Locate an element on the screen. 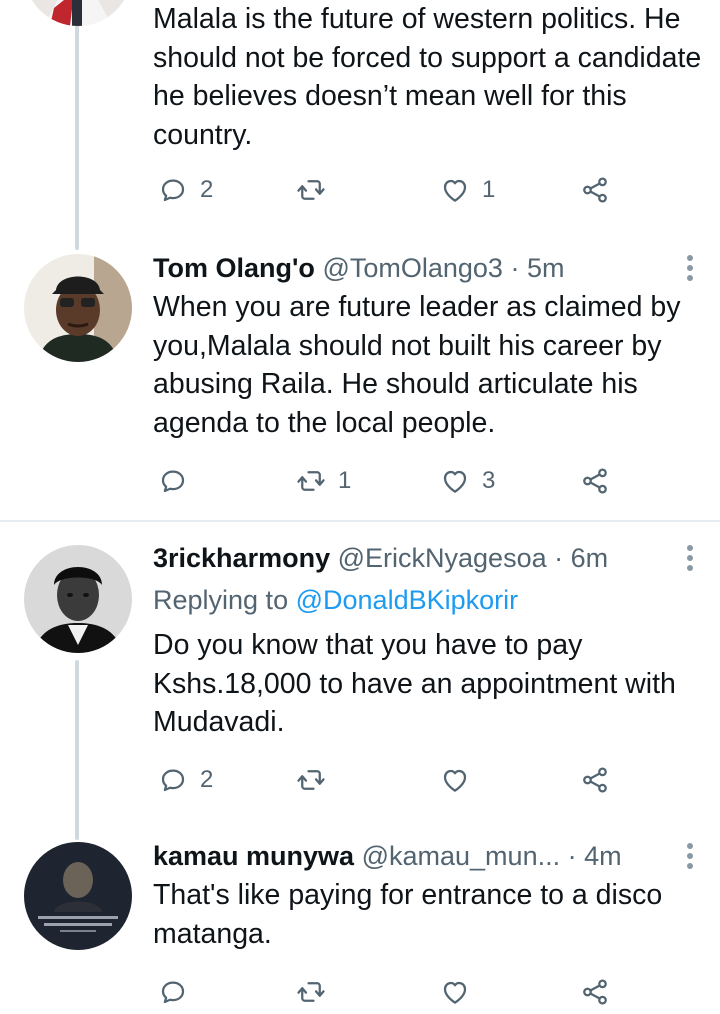  tweet-header: Tom Olang'o @TomOlango3 · 5m is located at coordinates (358, 268).